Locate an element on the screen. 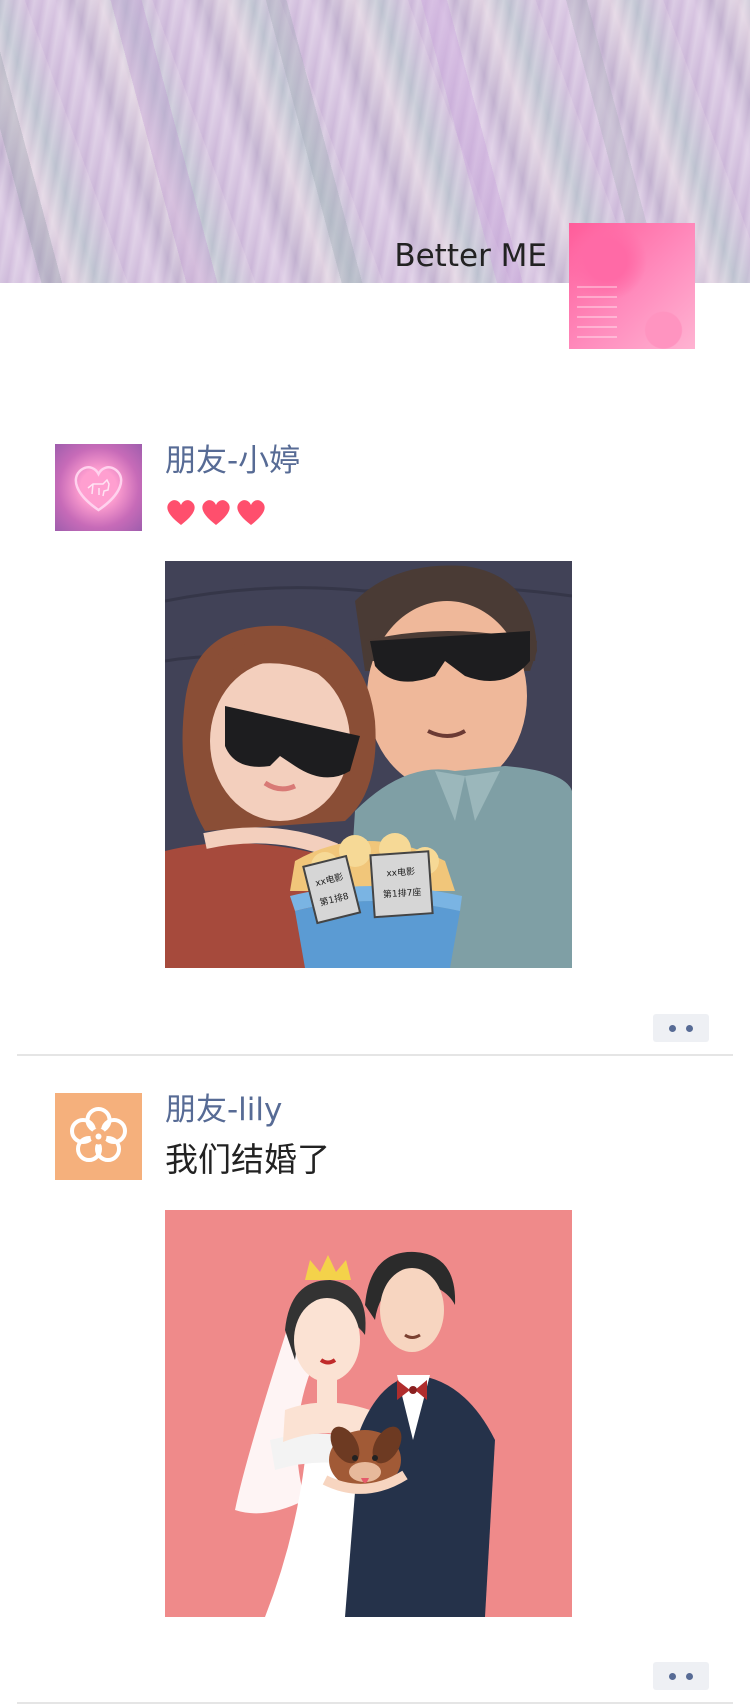  hearts-content is located at coordinates (217, 512).